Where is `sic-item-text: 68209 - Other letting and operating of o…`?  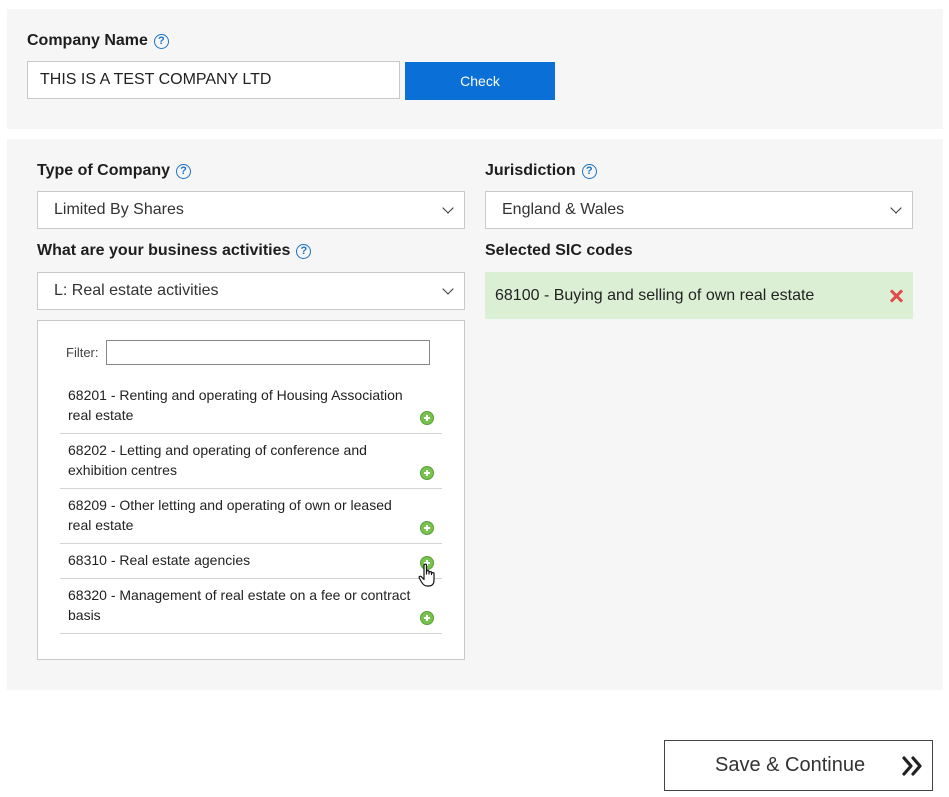
sic-item-text: 68209 - Other letting and operating of o… is located at coordinates (230, 515).